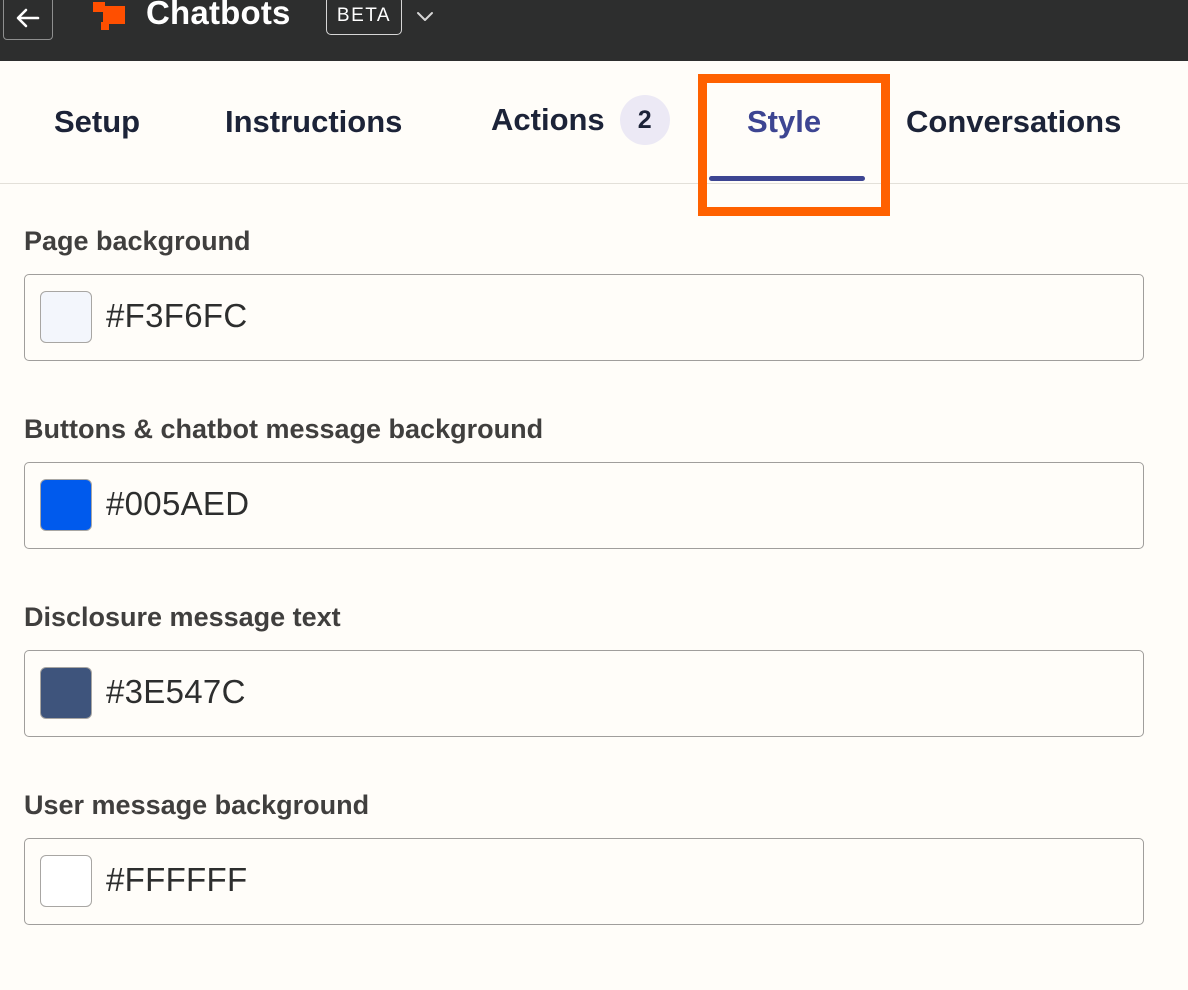 The width and height of the screenshot is (1188, 990). I want to click on page-background-field: #F3F6FC, so click(584, 317).